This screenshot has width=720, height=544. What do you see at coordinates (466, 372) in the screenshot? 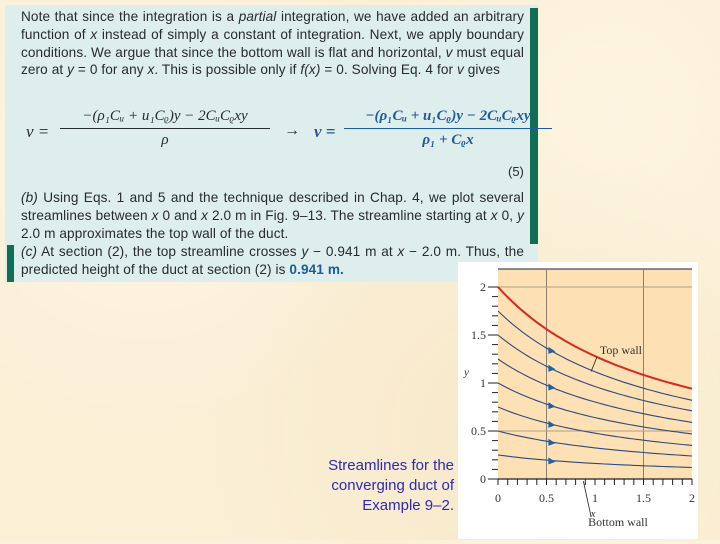
I see `y-axis-label: y` at bounding box center [466, 372].